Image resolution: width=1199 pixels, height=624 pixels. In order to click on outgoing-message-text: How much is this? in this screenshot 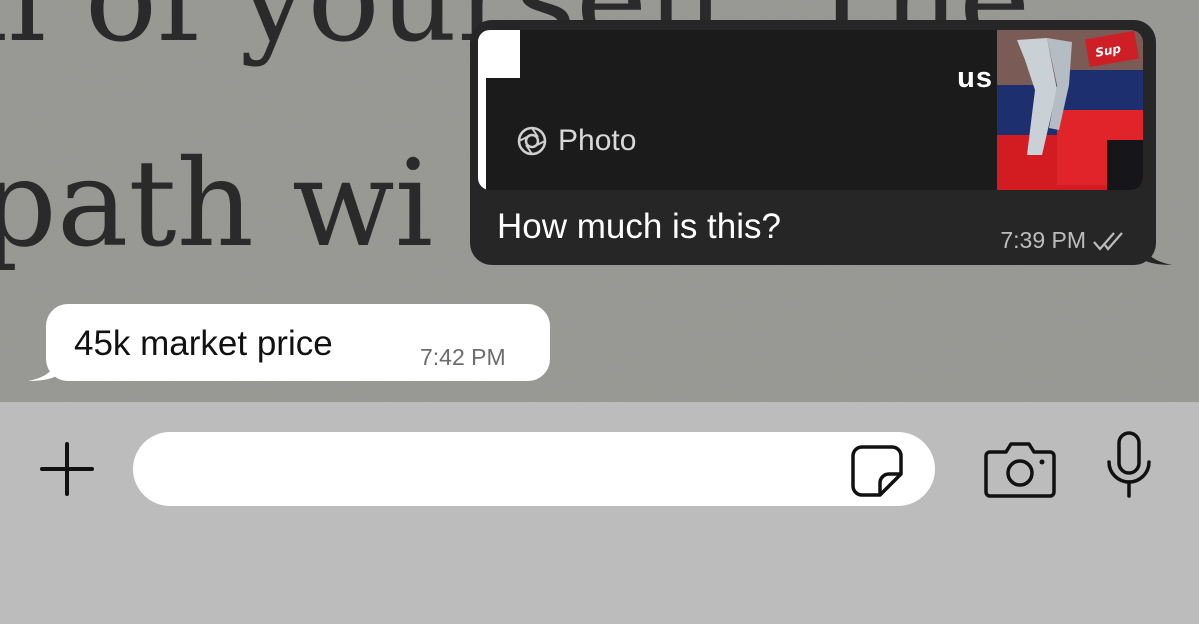, I will do `click(639, 226)`.